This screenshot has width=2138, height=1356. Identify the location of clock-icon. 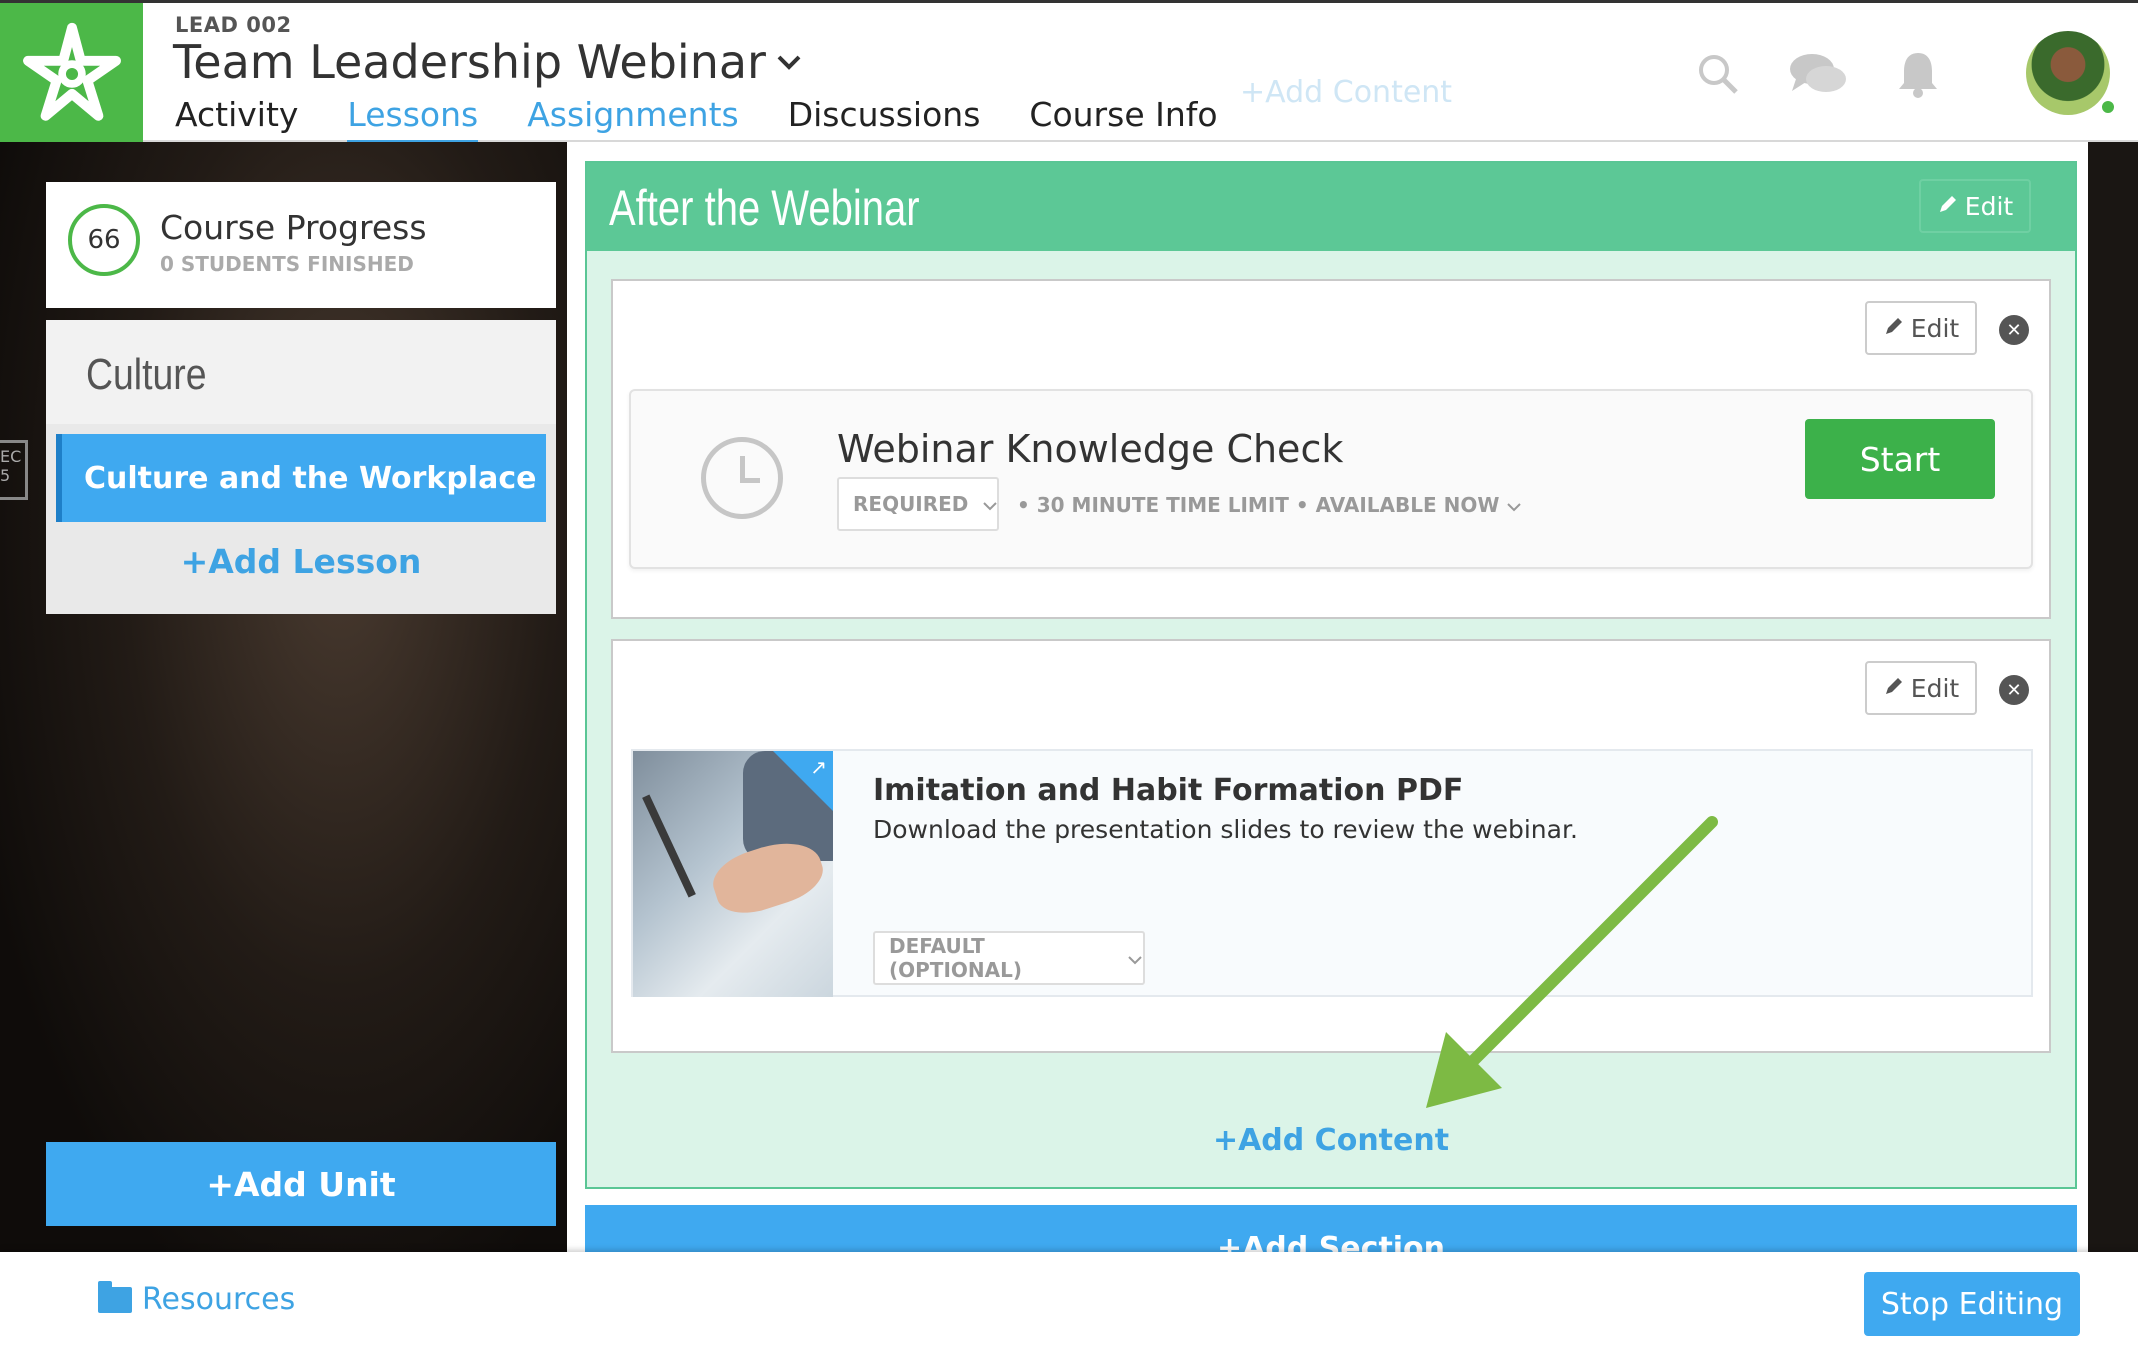
(742, 478).